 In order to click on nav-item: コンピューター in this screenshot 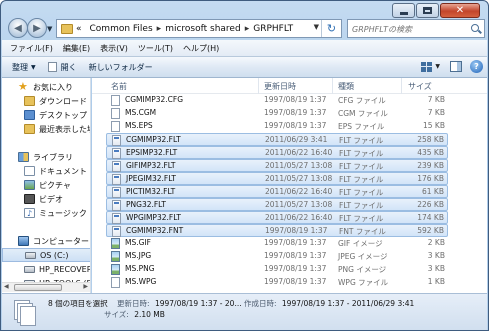, I will do `click(46, 241)`.